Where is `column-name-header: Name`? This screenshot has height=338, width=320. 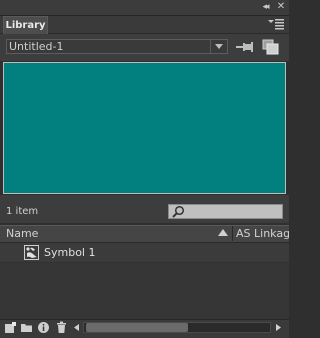
column-name-header: Name is located at coordinates (22, 233).